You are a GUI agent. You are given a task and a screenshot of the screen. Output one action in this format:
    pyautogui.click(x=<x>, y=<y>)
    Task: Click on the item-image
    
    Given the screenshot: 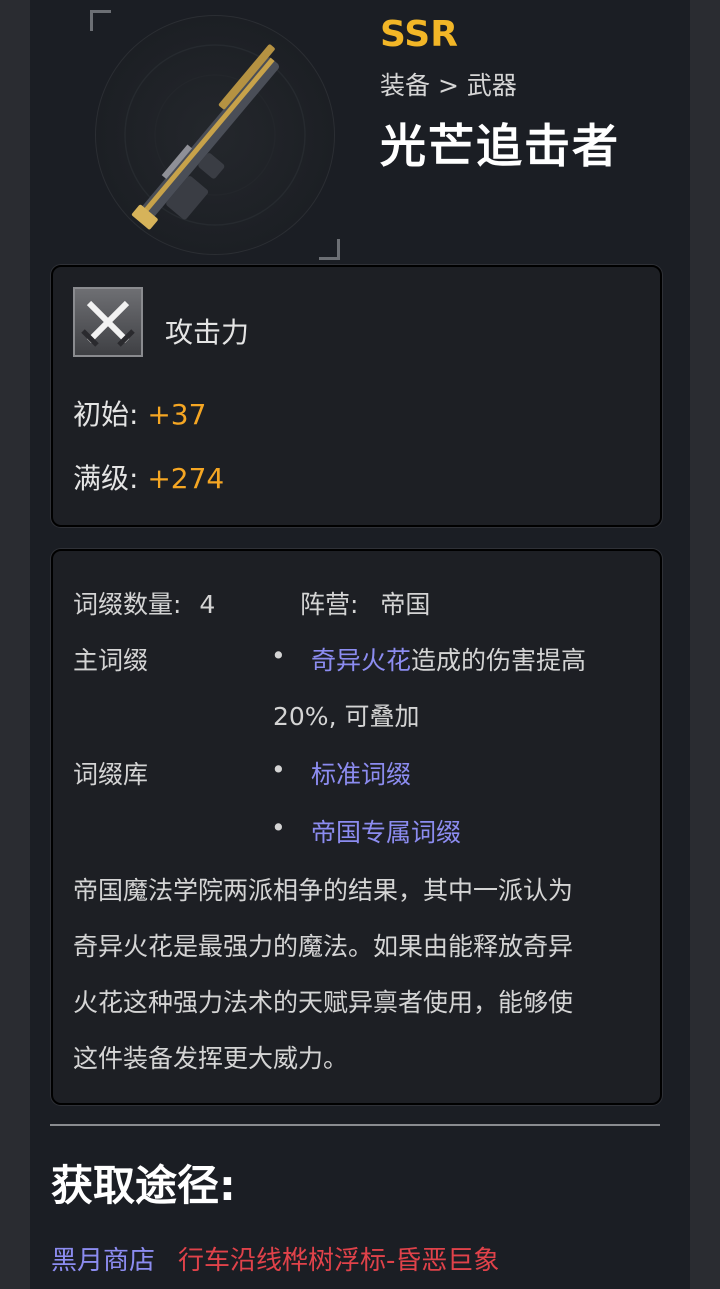 What is the action you would take?
    pyautogui.click(x=215, y=135)
    